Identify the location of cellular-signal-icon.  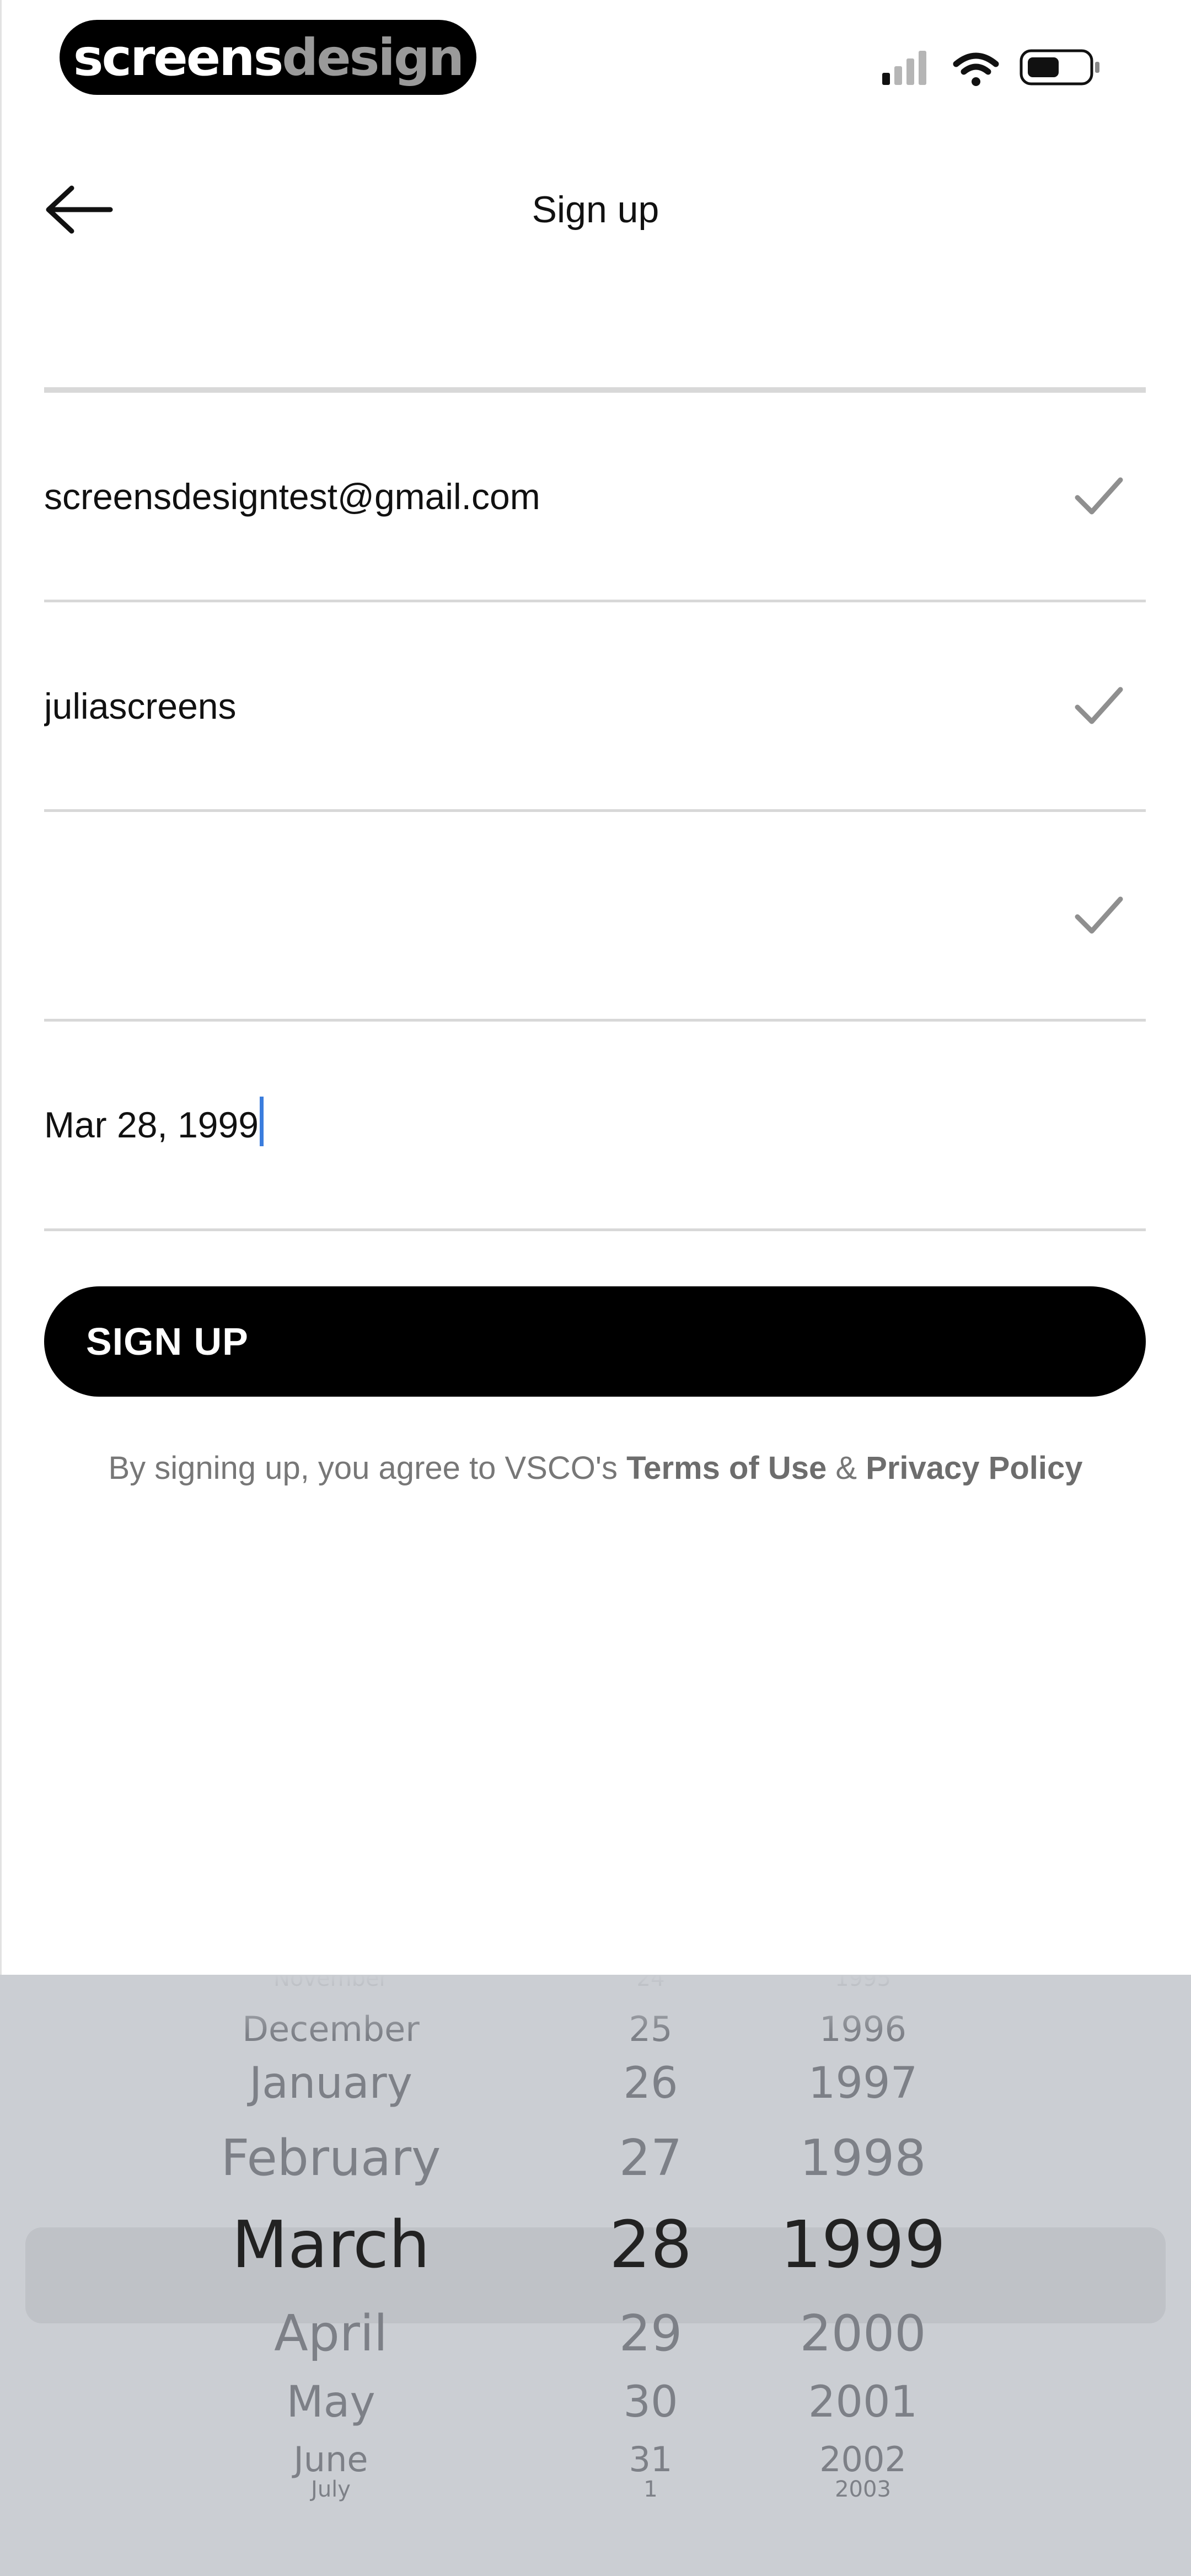
(904, 68).